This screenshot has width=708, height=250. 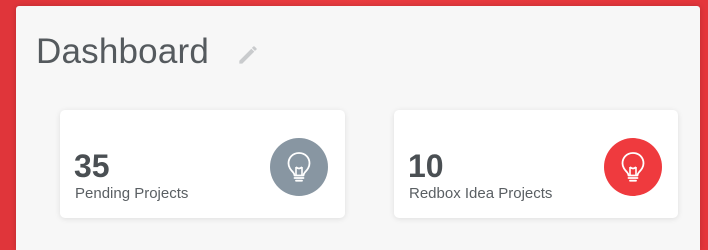 I want to click on redbox-idea-projects-label: Redbox Idea Projects, so click(x=481, y=193).